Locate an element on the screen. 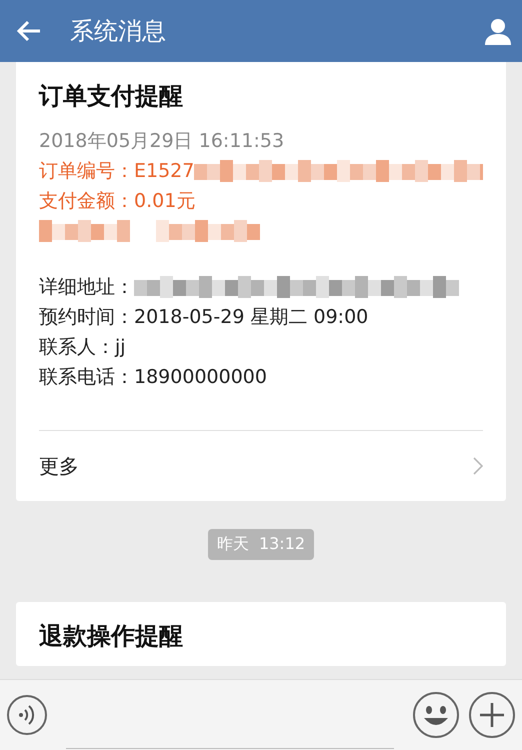 The width and height of the screenshot is (522, 750). user-icon is located at coordinates (498, 31).